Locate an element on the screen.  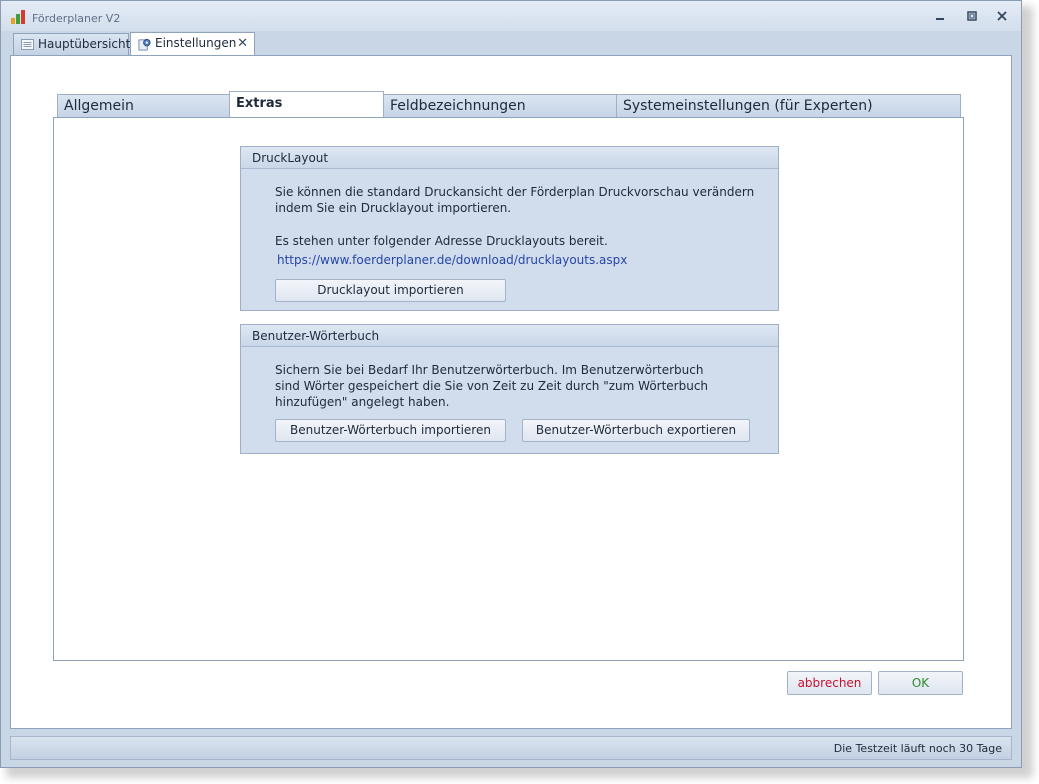
list-icon is located at coordinates (27, 44).